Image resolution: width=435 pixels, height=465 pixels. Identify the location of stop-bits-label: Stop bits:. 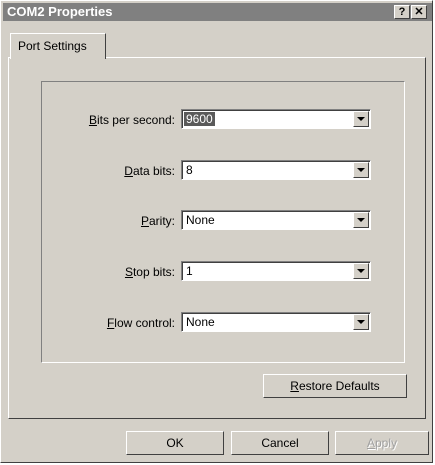
(149, 272).